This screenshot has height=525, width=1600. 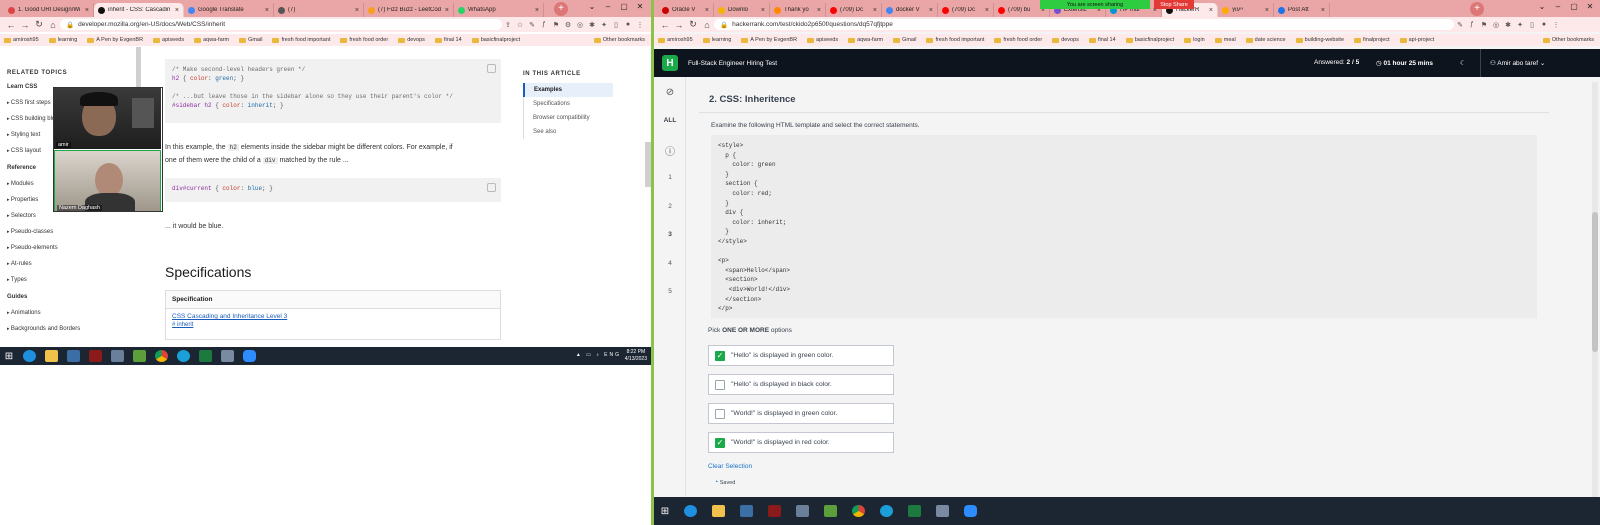 What do you see at coordinates (39, 24) in the screenshot?
I see `reload-icon: ↻` at bounding box center [39, 24].